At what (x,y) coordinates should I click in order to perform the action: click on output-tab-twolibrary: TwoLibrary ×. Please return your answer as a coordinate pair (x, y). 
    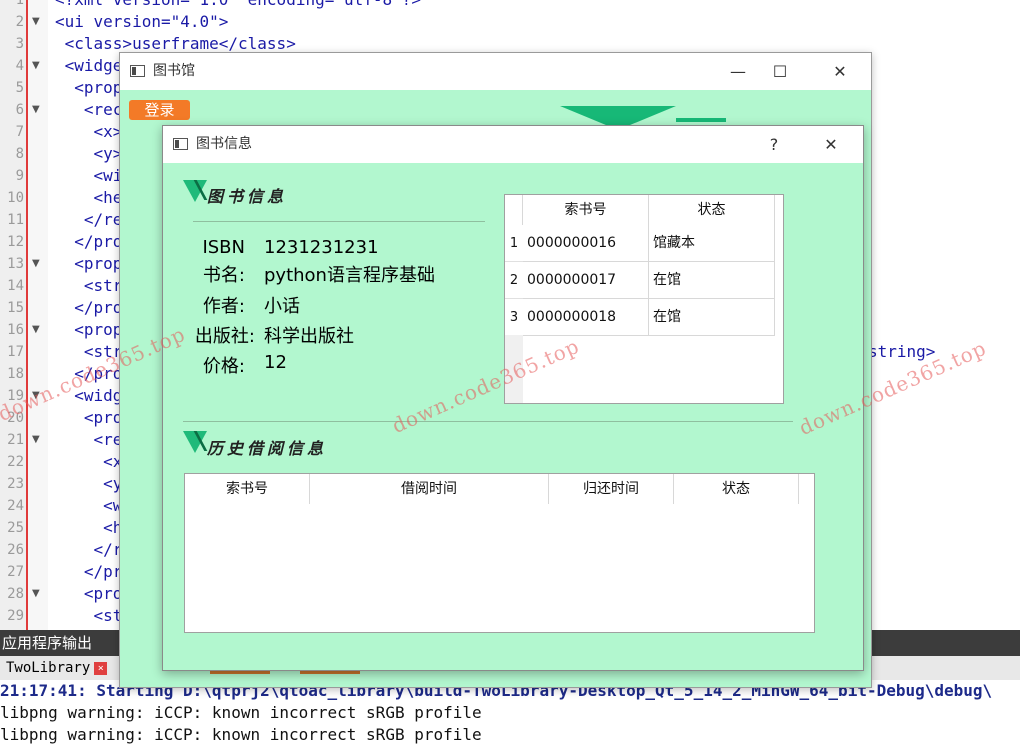
    Looking at the image, I should click on (54, 668).